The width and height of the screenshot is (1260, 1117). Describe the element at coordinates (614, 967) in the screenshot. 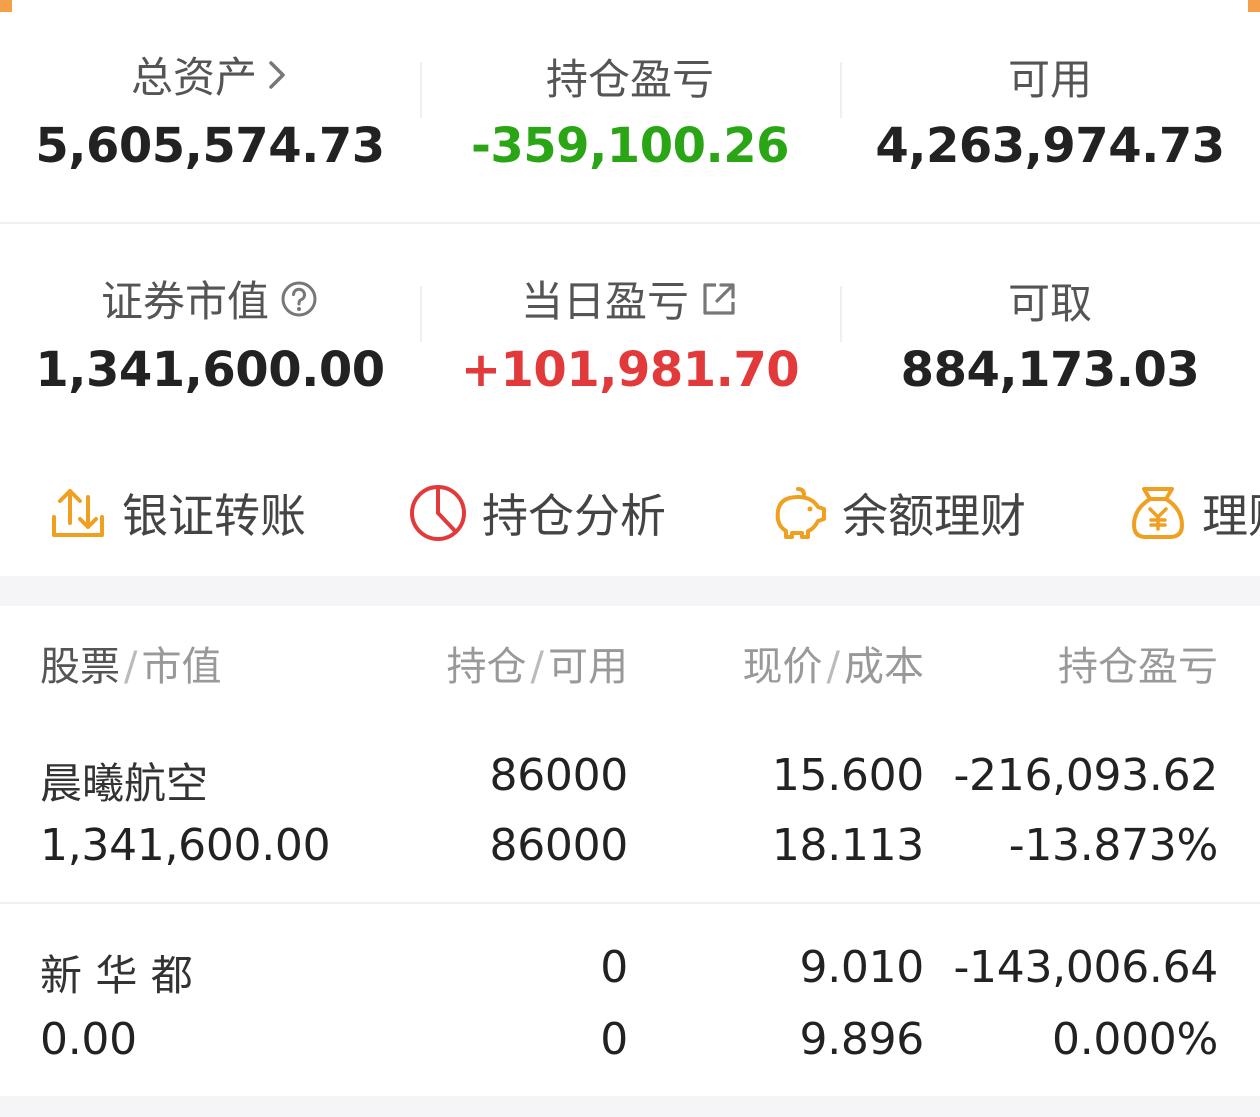

I see `stock-position: 0` at that location.